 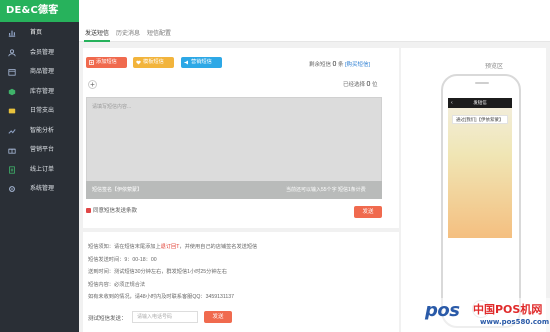 I want to click on marketing-sms-label: 营销短信, so click(x=201, y=62).